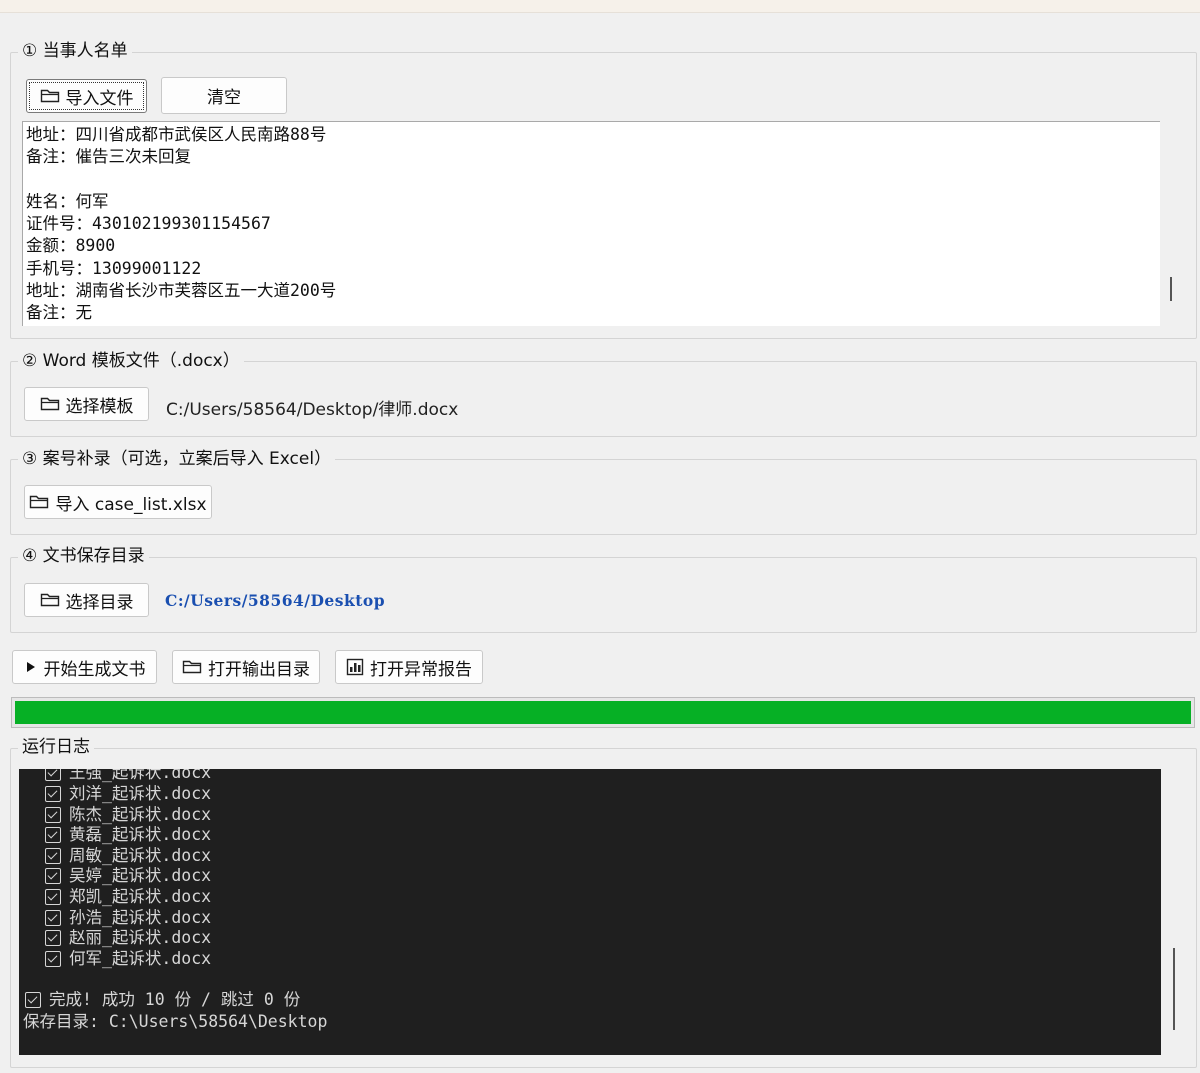  I want to click on log-line: 郑凯_起诉状.docx, so click(128, 897).